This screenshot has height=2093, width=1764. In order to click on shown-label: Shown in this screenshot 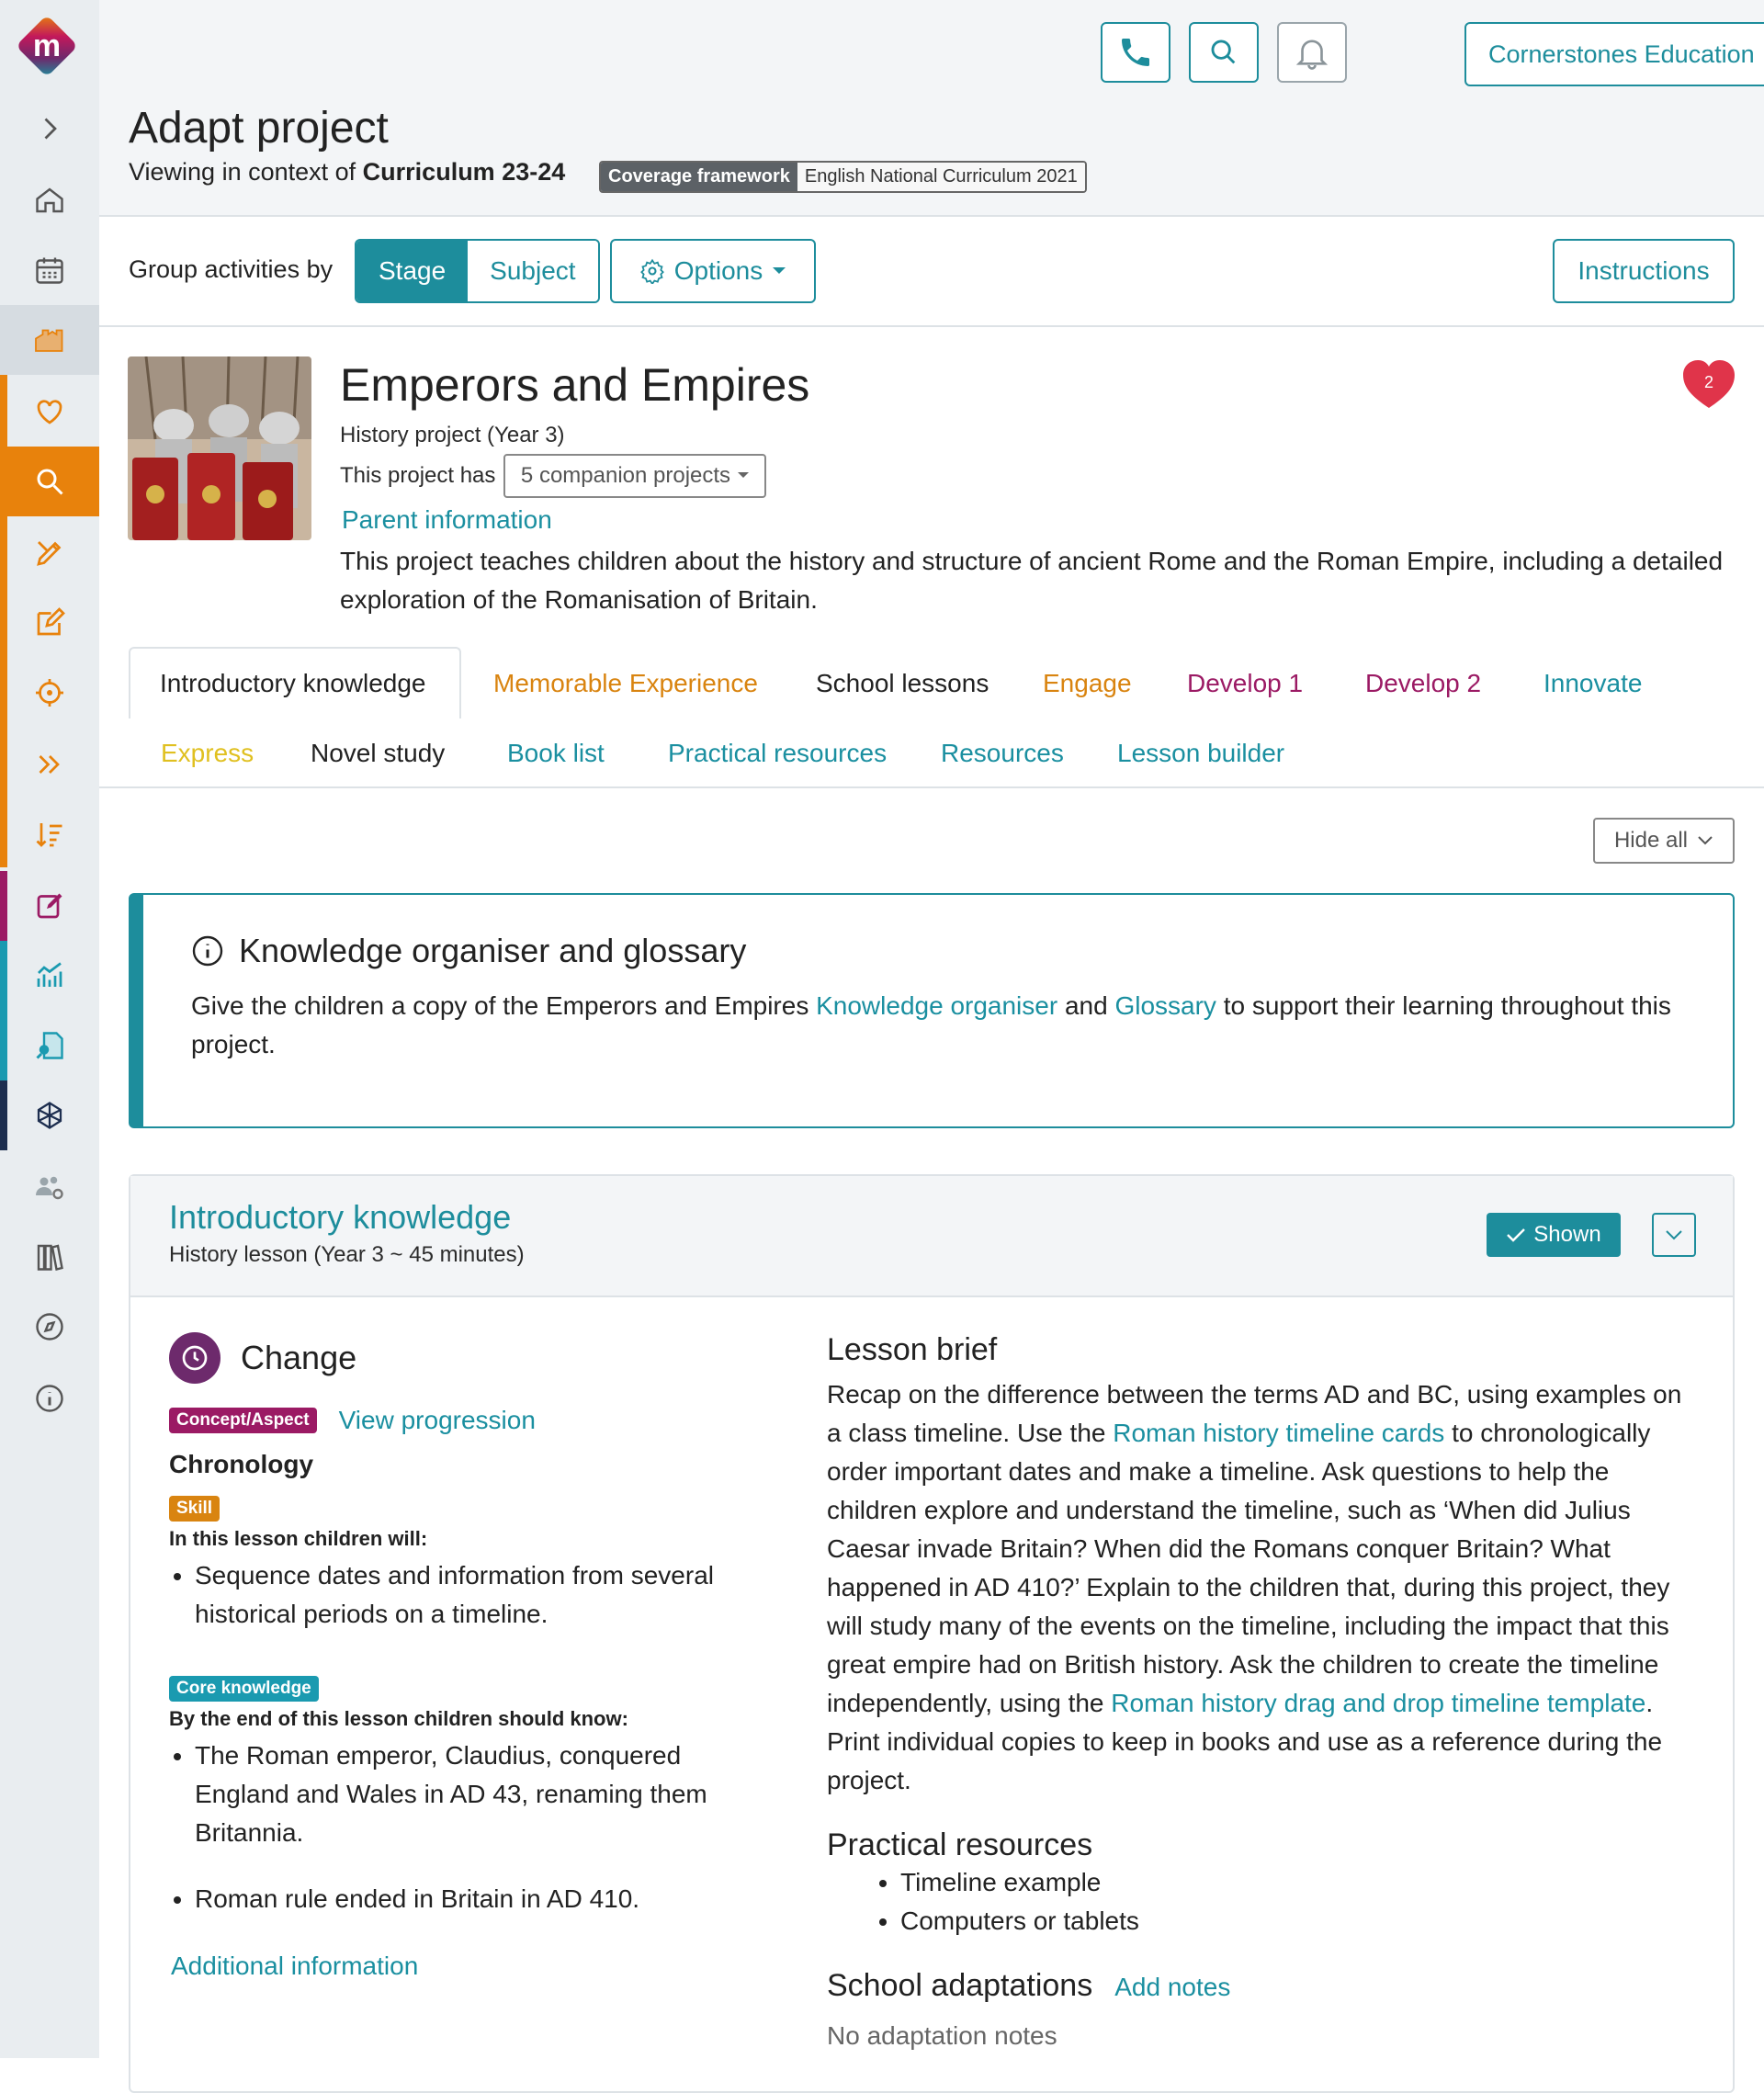, I will do `click(1567, 1235)`.